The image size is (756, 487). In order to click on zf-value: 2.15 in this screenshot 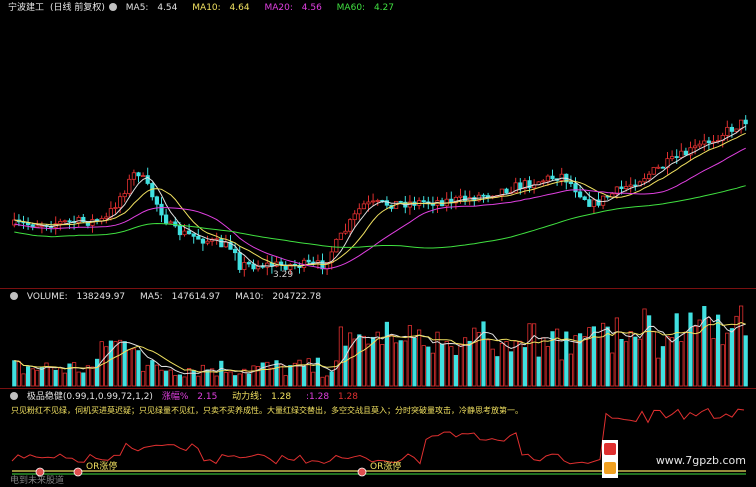, I will do `click(207, 397)`.